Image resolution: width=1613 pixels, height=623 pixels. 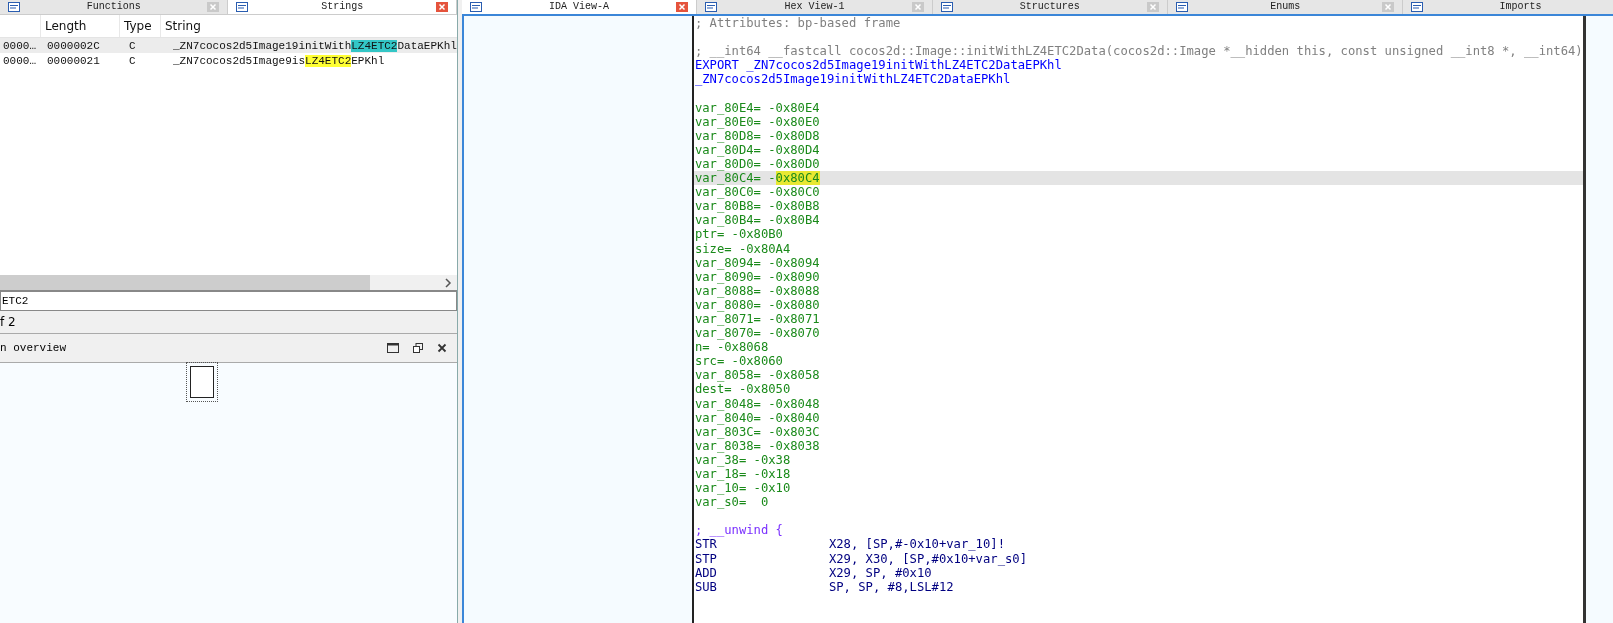 What do you see at coordinates (1138, 262) in the screenshot?
I see `stack-variable-line: var_8094= -0x8094` at bounding box center [1138, 262].